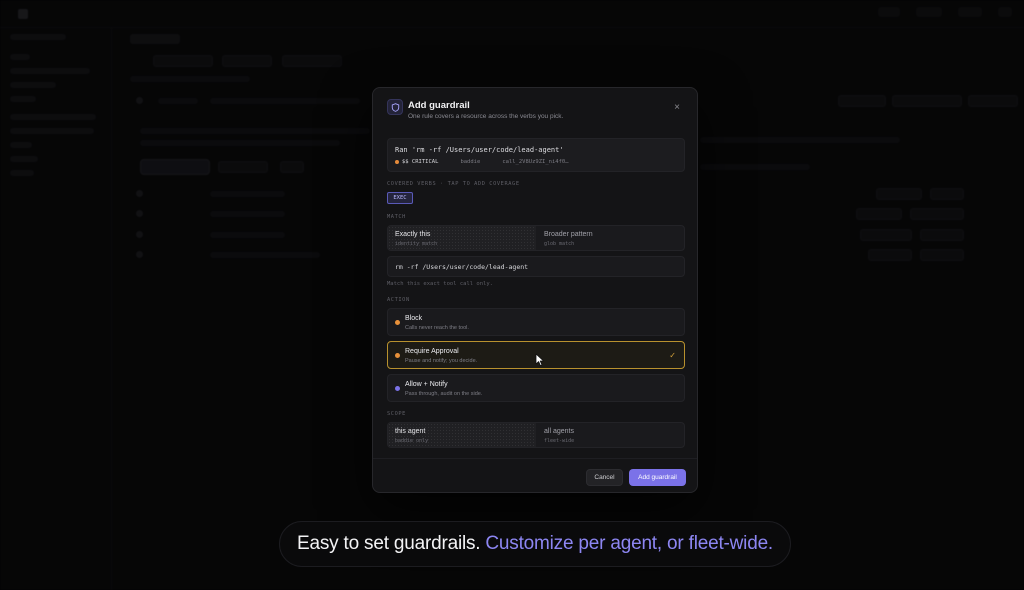 This screenshot has width=1024, height=590. What do you see at coordinates (400, 198) in the screenshot?
I see `verb-chip-exec: EXEC` at bounding box center [400, 198].